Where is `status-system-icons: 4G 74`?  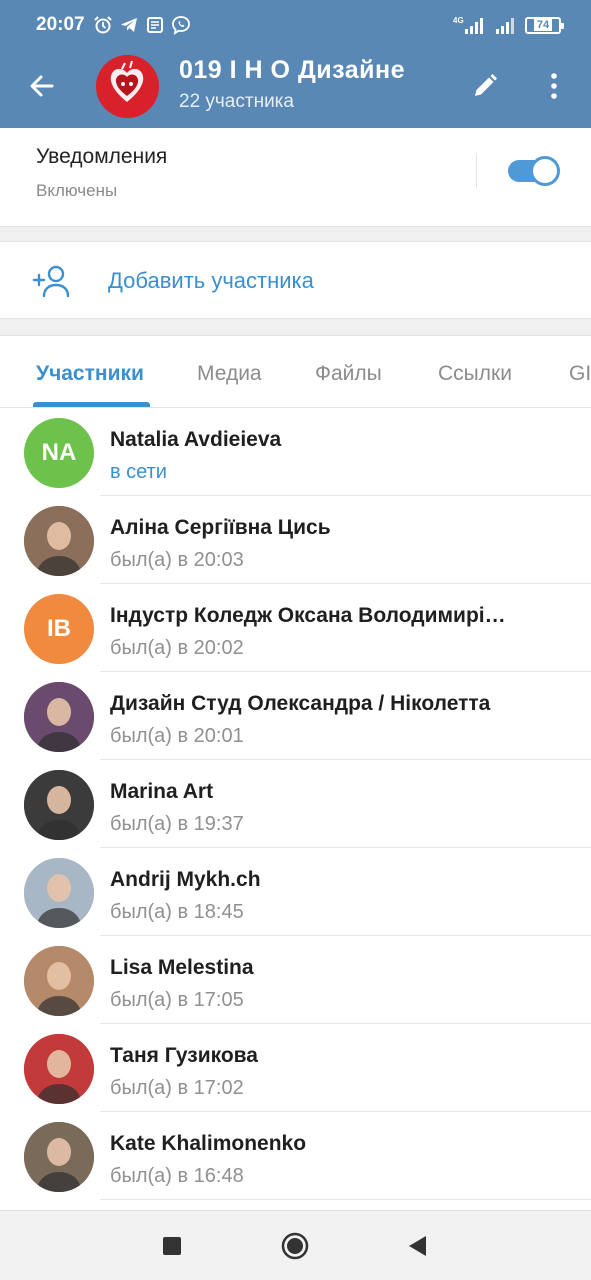
status-system-icons: 4G 74 is located at coordinates (508, 25).